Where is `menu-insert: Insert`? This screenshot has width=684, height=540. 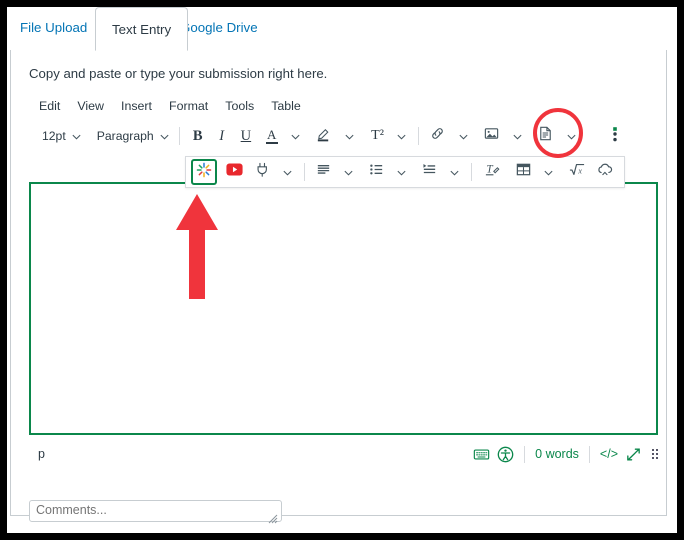 menu-insert: Insert is located at coordinates (136, 106).